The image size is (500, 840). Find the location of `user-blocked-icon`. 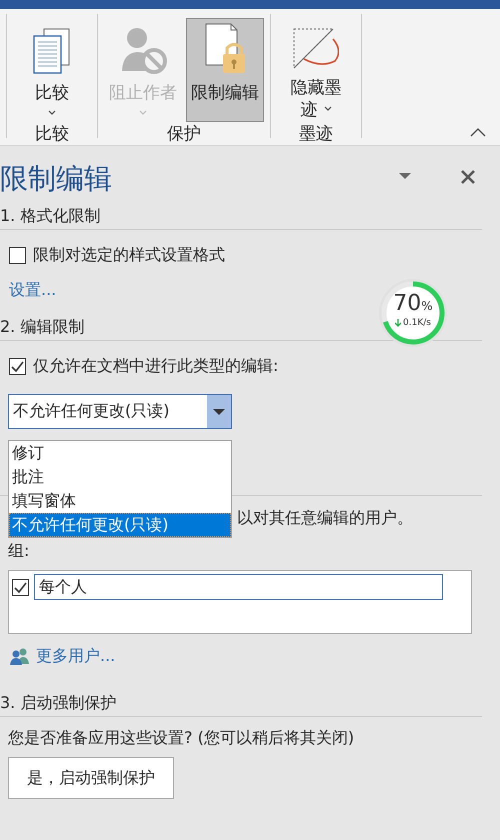

user-blocked-icon is located at coordinates (143, 50).